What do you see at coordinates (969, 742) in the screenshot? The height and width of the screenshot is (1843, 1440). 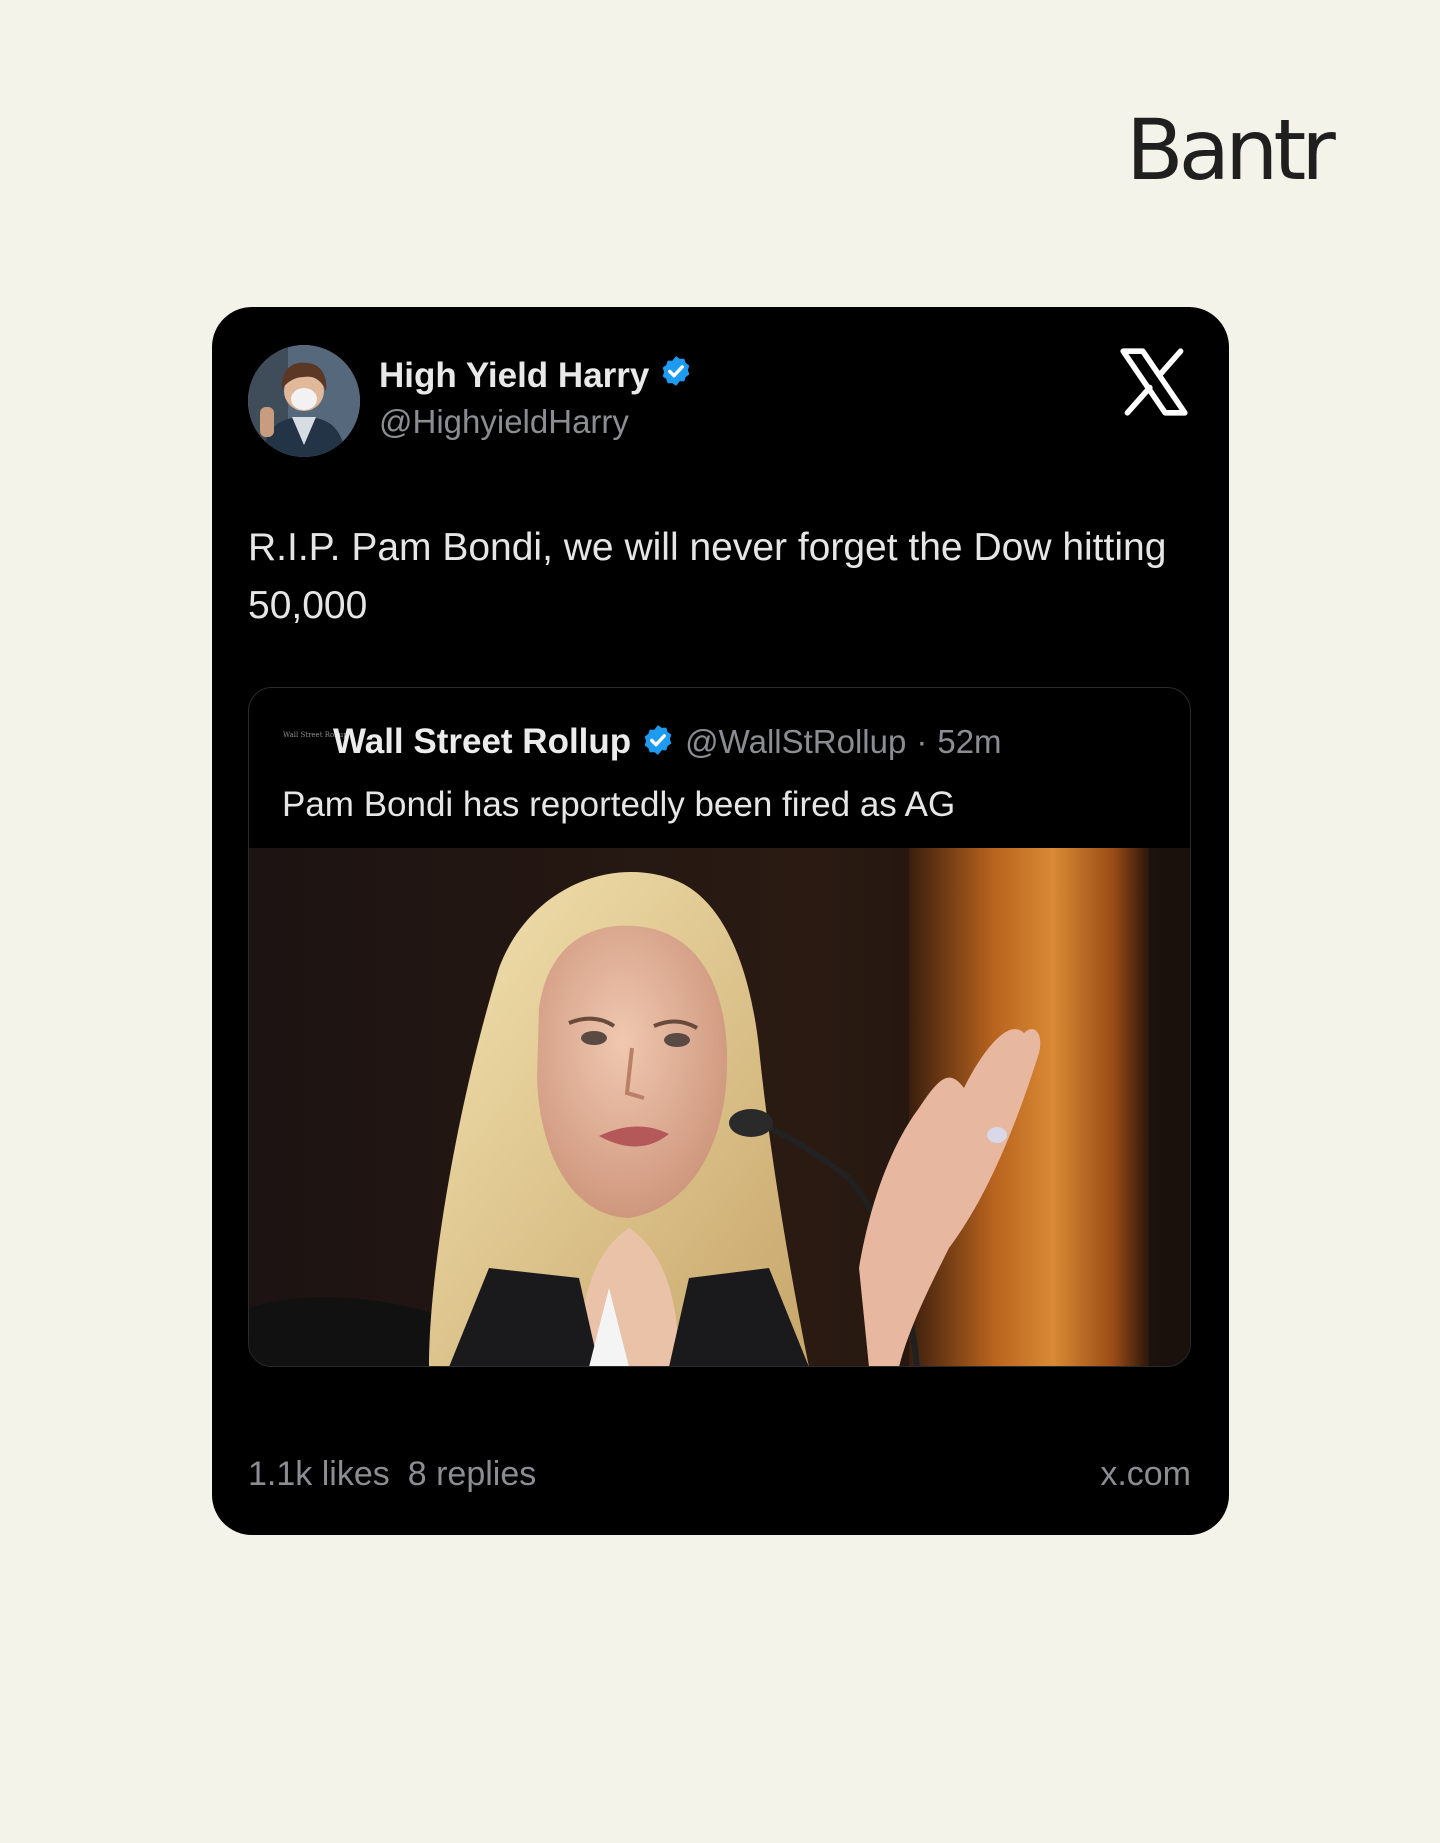 I see `quoted-timestamp: 52m` at bounding box center [969, 742].